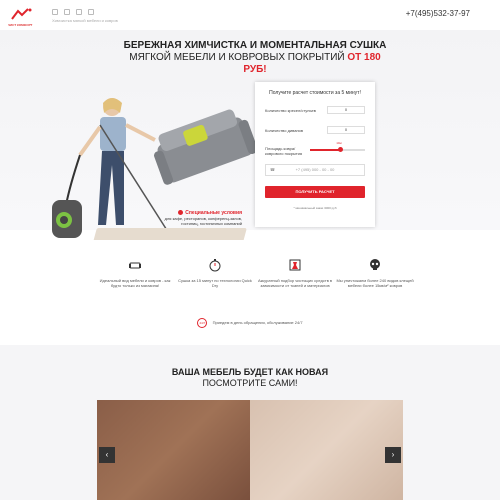 This screenshot has width=500, height=500. Describe the element at coordinates (20, 25) in the screenshot. I see `logo-text: ЧИСТ КОМФОРТ` at that location.